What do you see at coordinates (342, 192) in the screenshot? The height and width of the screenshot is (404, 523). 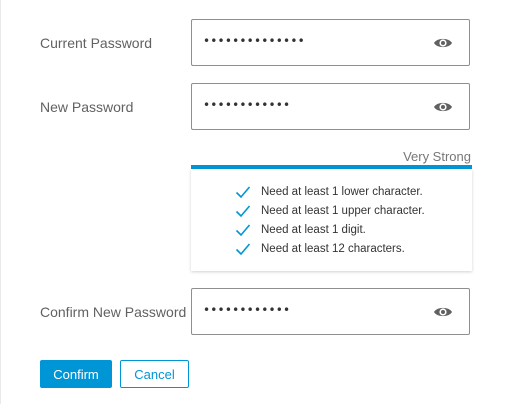 I see `password-rule-text: Need at least 1 lower character.` at bounding box center [342, 192].